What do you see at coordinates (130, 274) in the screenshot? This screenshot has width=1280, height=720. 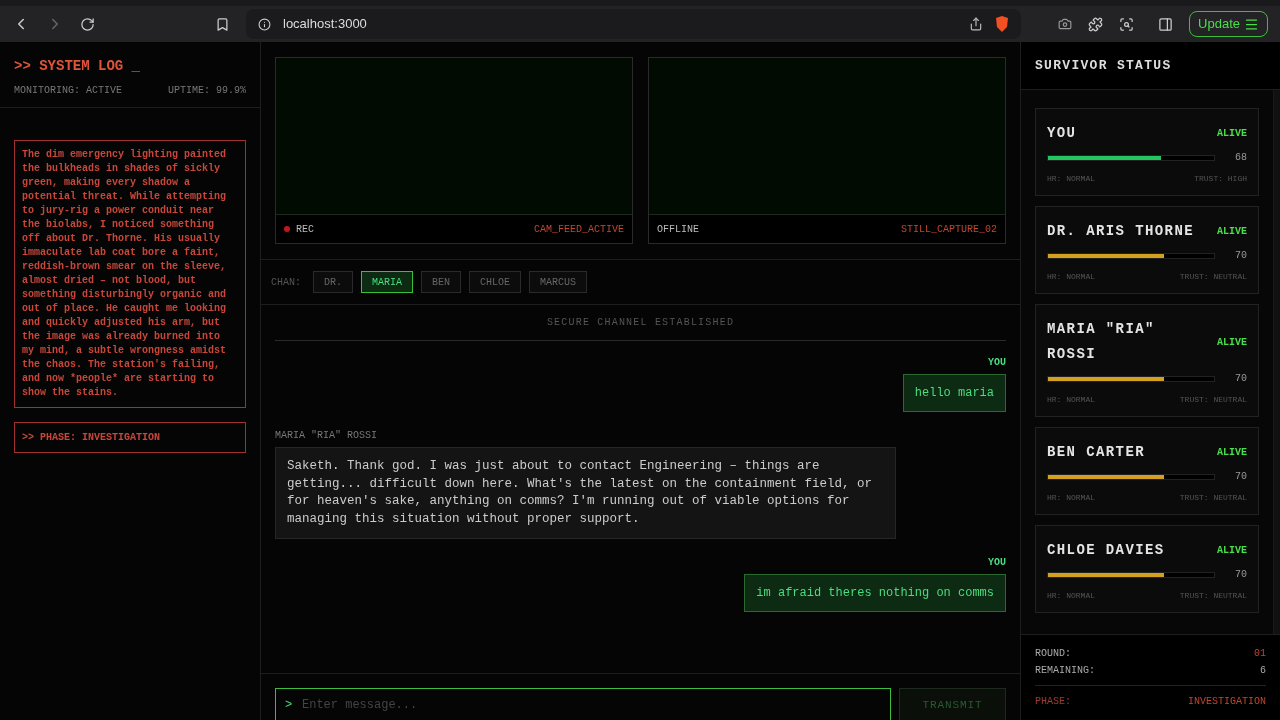 I see `log-text: The dim emergency lighting painted the bulkheads in shades of sickly green, making every shadow a potential threat. While attempting to jury-rig a power conduit near the biolabs, I noticed something off about Dr. Thorne. His usually immaculate lab coat bore a faint, reddish-brown smear on the sleeve, almost dried – not blood, but something disturbingly organic and out of place. He caught me looking and quickly adjusted his arm, but the image was already burned into my mind, a subtle wrongness amidst the chaos. The station's failing, and now *people* are starting to show the stains.` at bounding box center [130, 274].